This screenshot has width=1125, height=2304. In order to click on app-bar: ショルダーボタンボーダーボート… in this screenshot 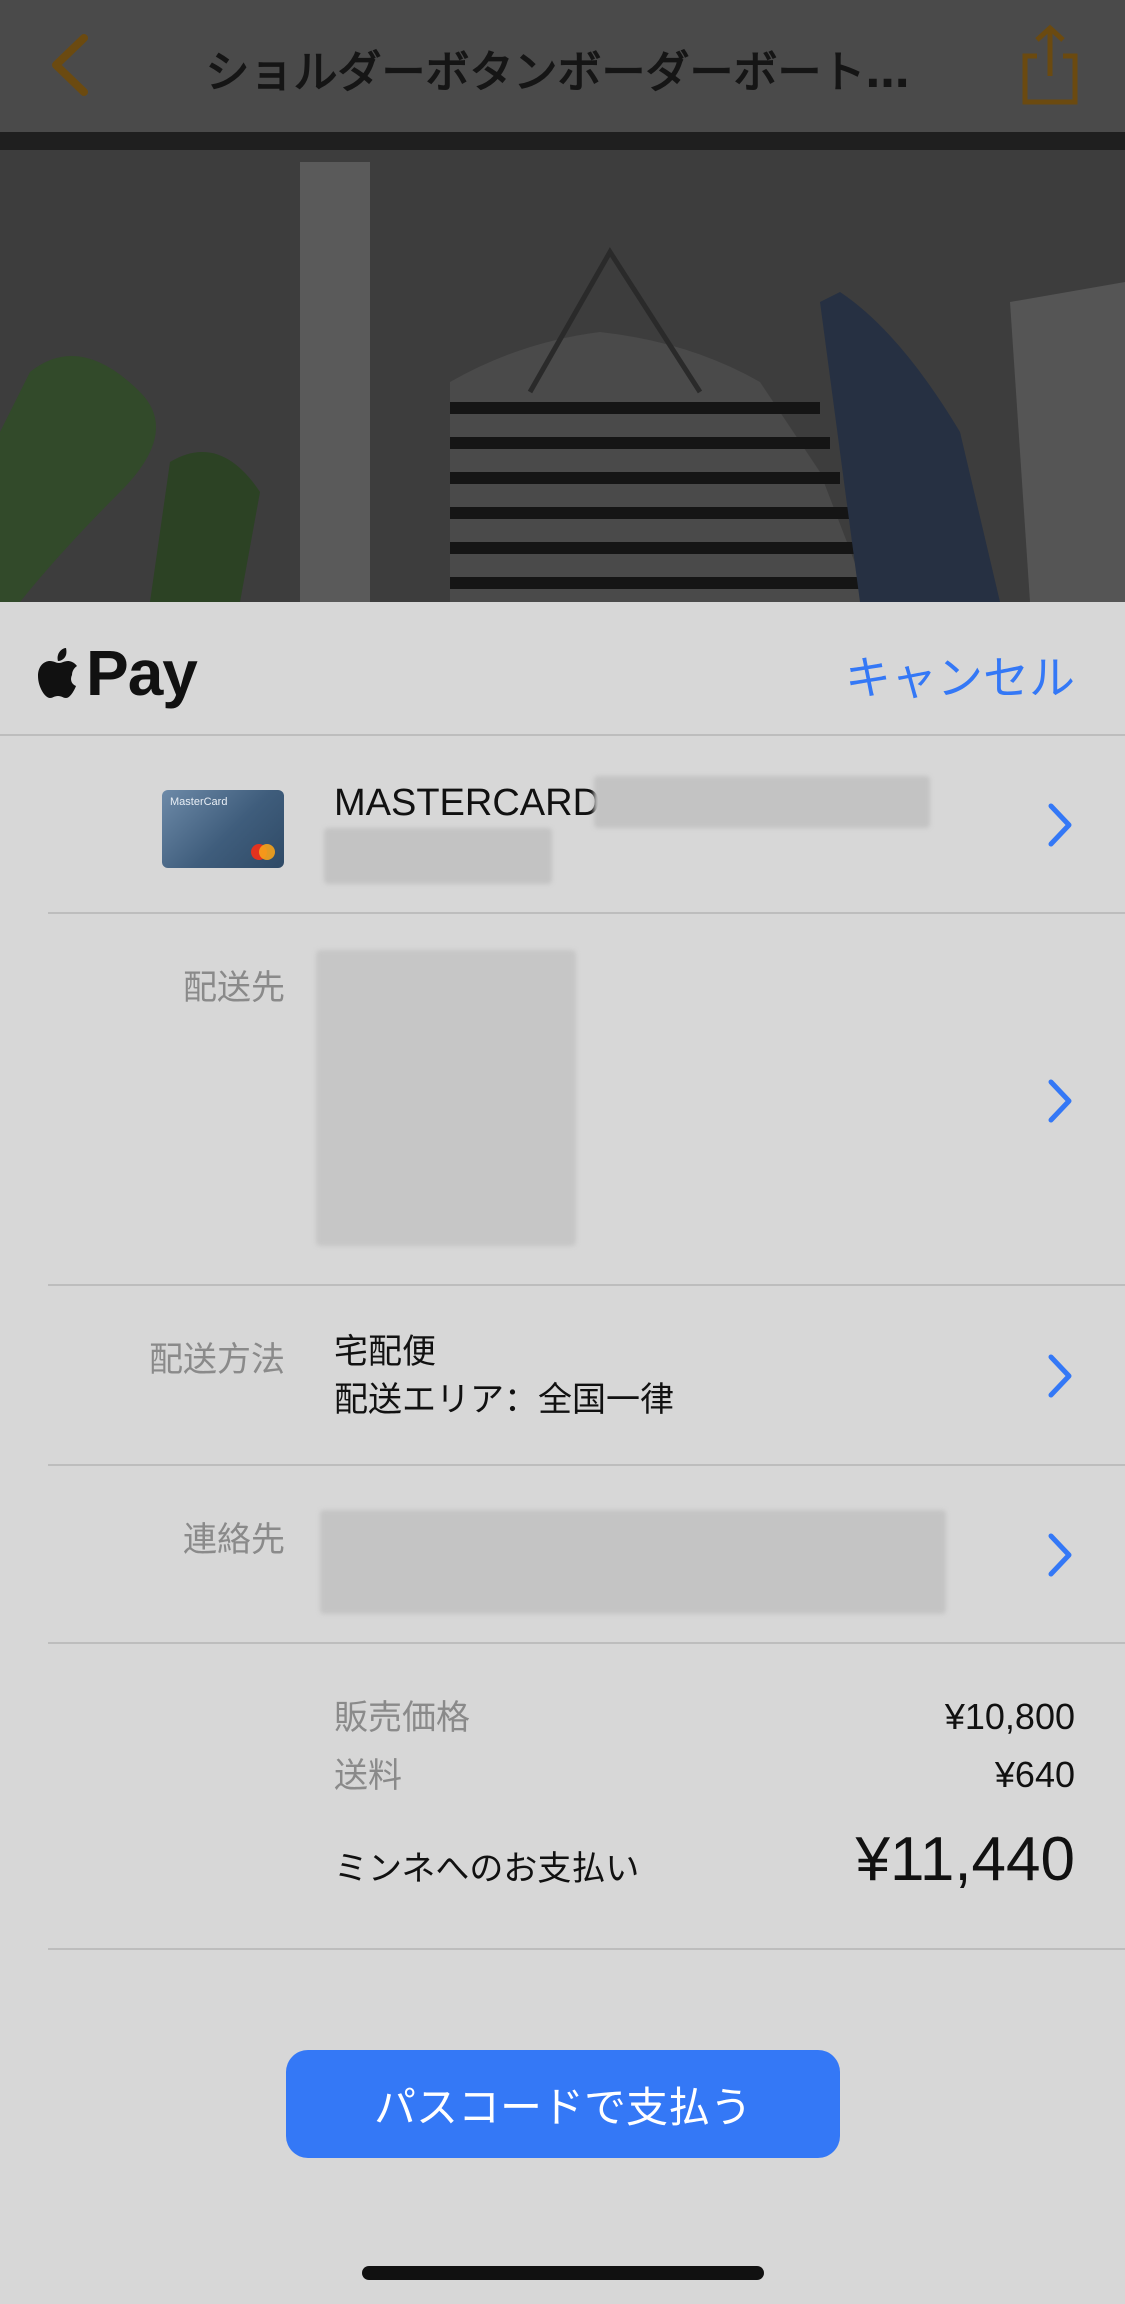, I will do `click(562, 66)`.